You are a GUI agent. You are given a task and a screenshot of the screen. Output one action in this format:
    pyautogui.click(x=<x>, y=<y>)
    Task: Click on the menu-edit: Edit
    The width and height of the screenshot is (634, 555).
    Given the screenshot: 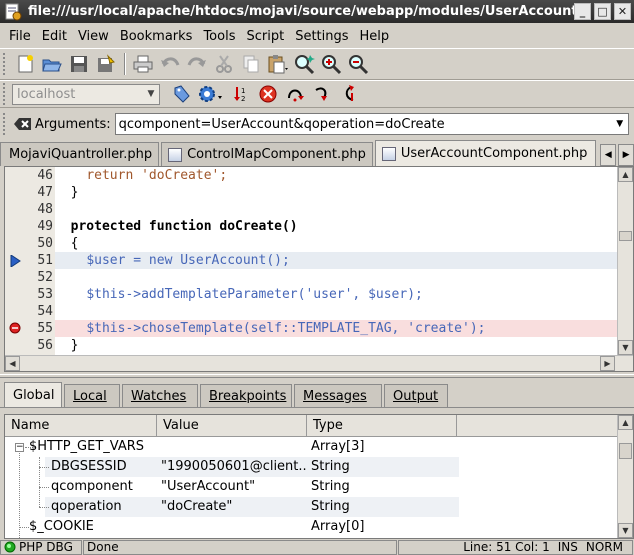 What is the action you would take?
    pyautogui.click(x=54, y=36)
    